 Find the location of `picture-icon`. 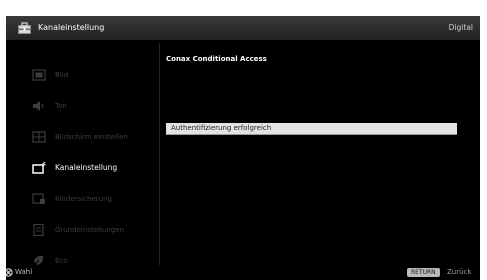

picture-icon is located at coordinates (39, 75).